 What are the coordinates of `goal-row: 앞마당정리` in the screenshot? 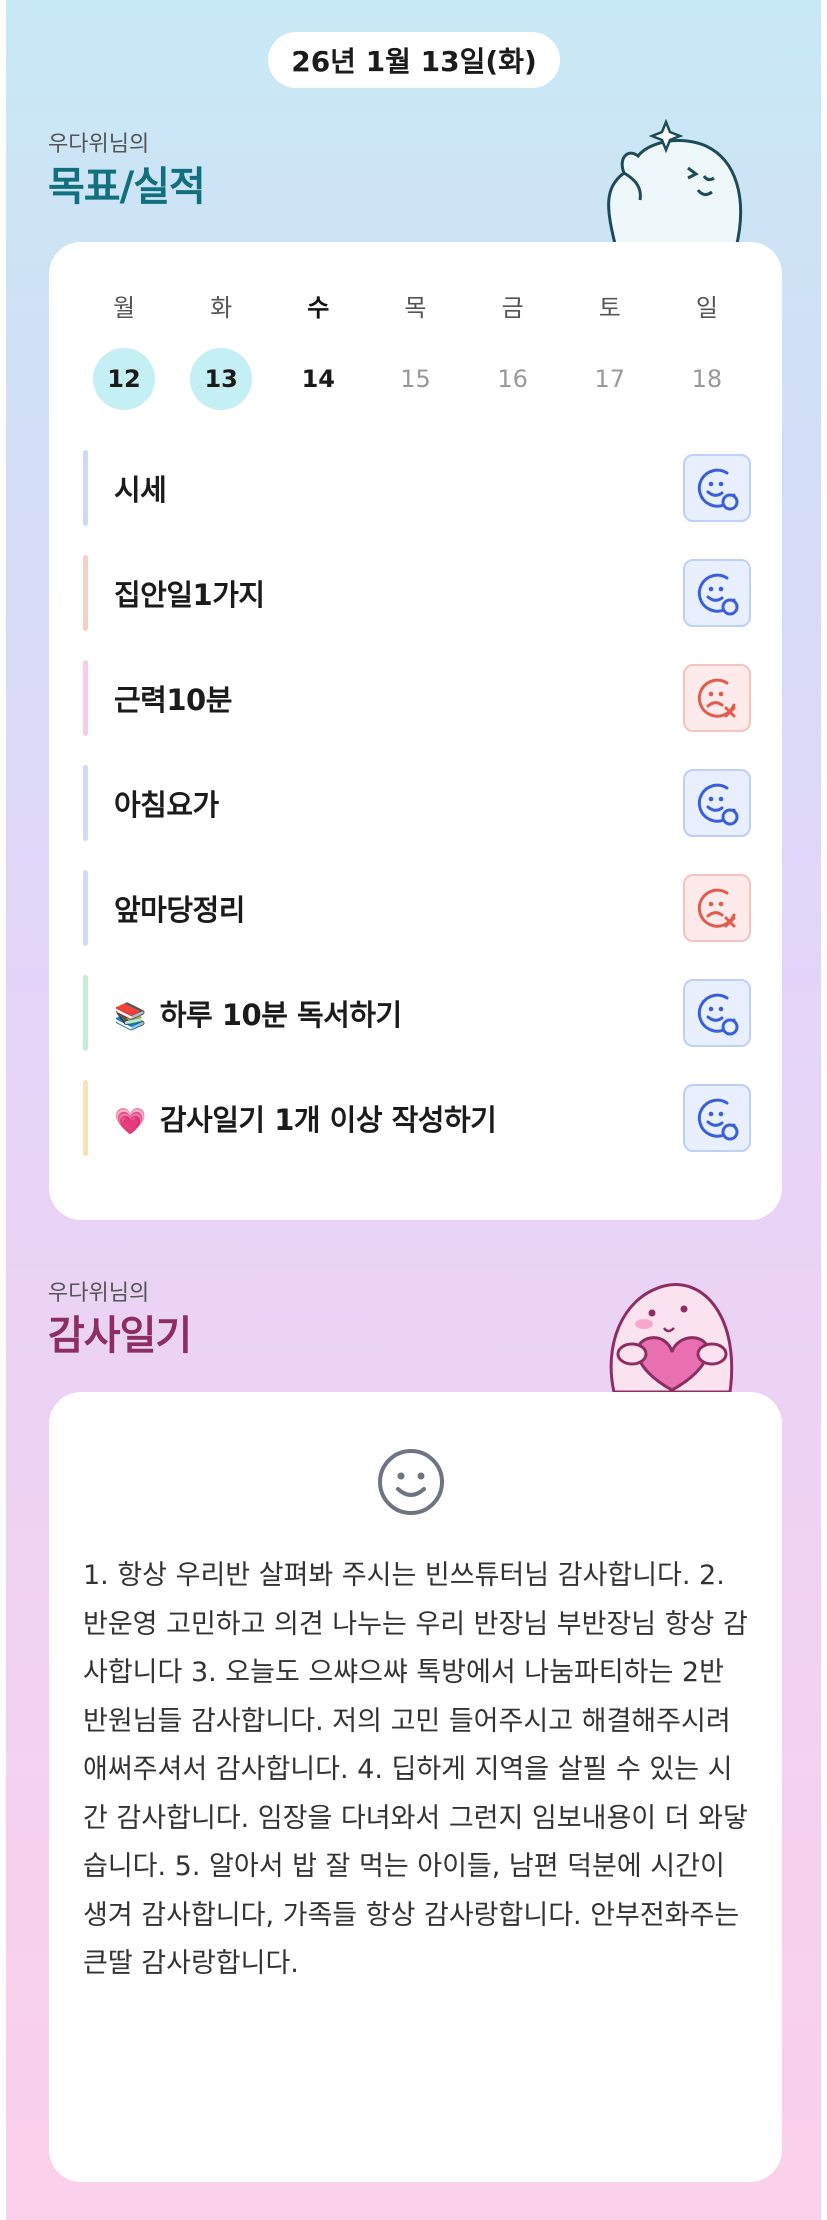 It's located at (417, 908).